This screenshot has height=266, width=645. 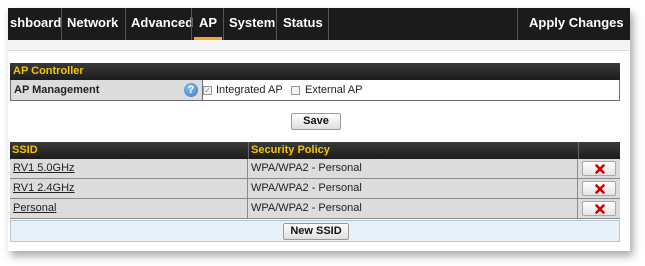 What do you see at coordinates (191, 90) in the screenshot?
I see `question-circle-icon: ?` at bounding box center [191, 90].